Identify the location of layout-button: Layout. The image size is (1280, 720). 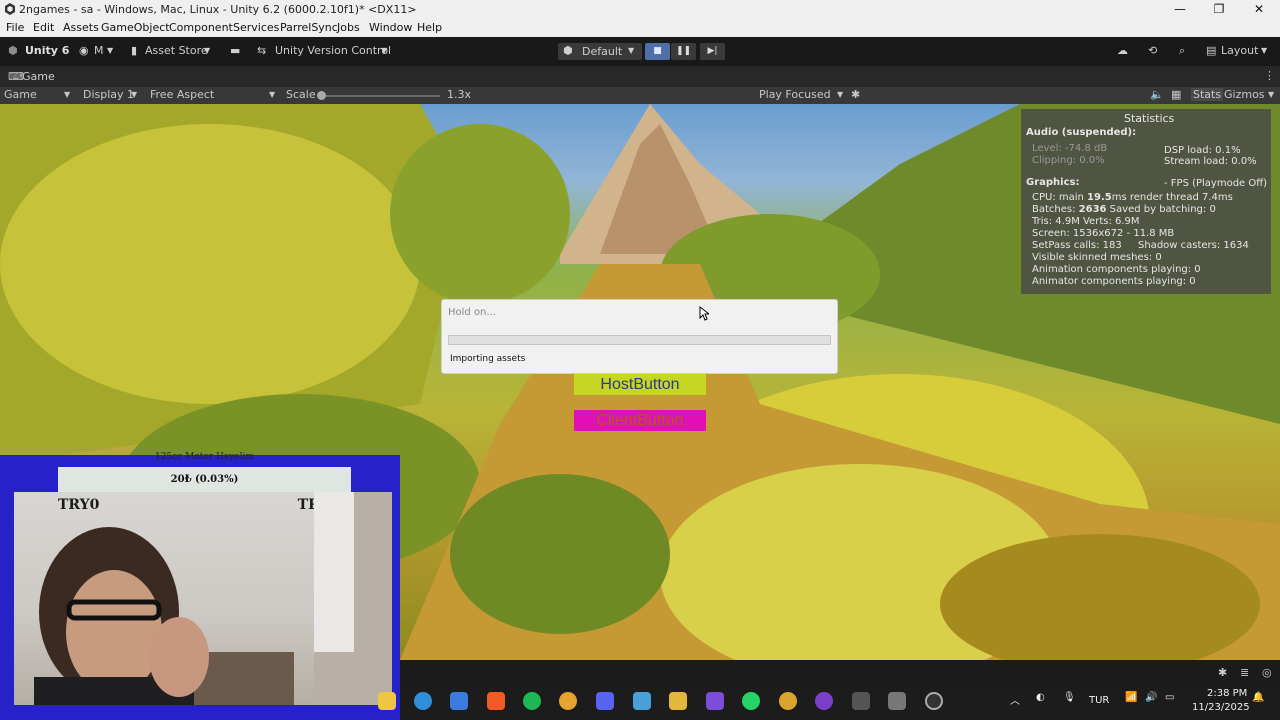
(1239, 50).